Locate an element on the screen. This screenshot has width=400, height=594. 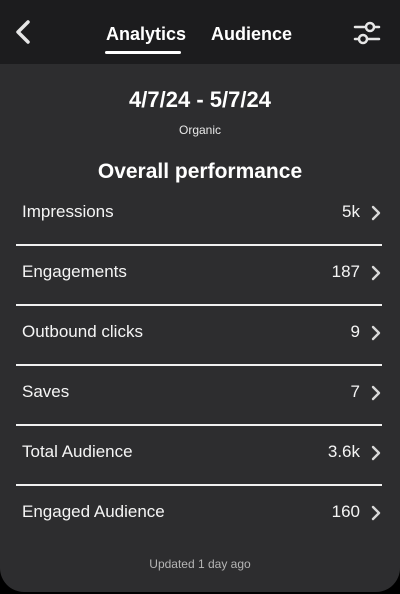
active-tab-indicator is located at coordinates (143, 52).